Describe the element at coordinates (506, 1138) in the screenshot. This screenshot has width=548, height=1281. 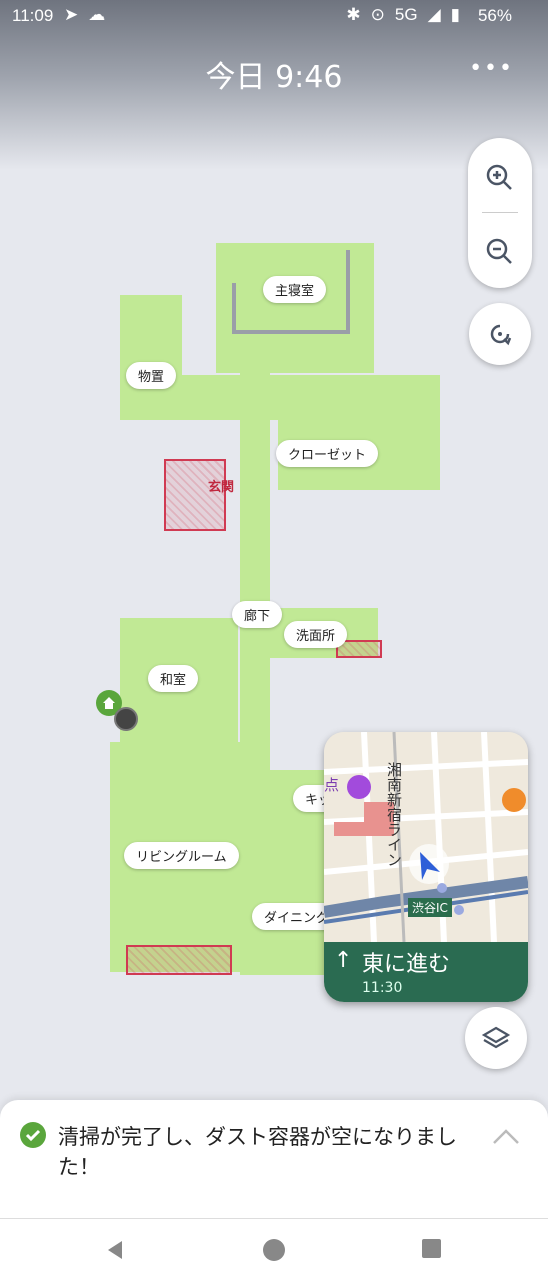
I see `chevron-up-icon` at that location.